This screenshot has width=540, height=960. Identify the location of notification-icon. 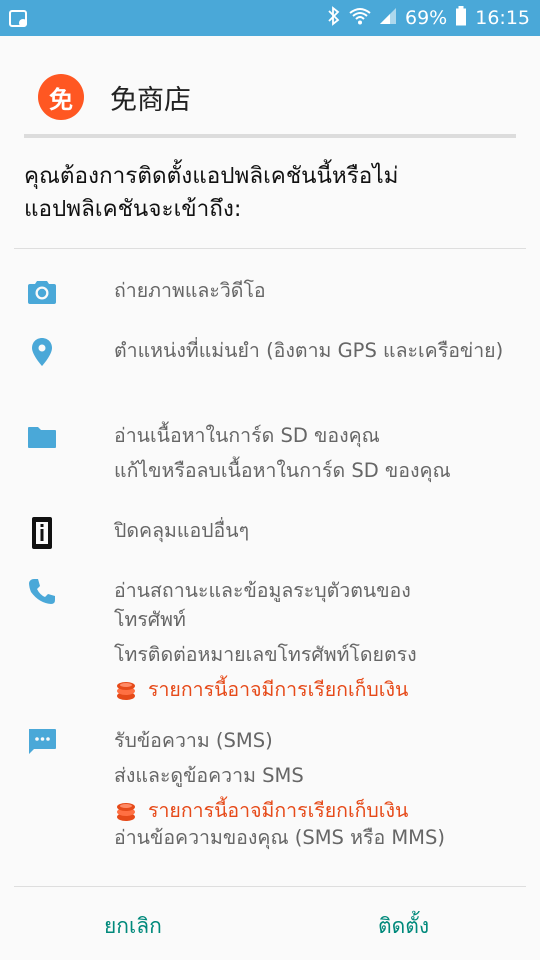
(19, 21).